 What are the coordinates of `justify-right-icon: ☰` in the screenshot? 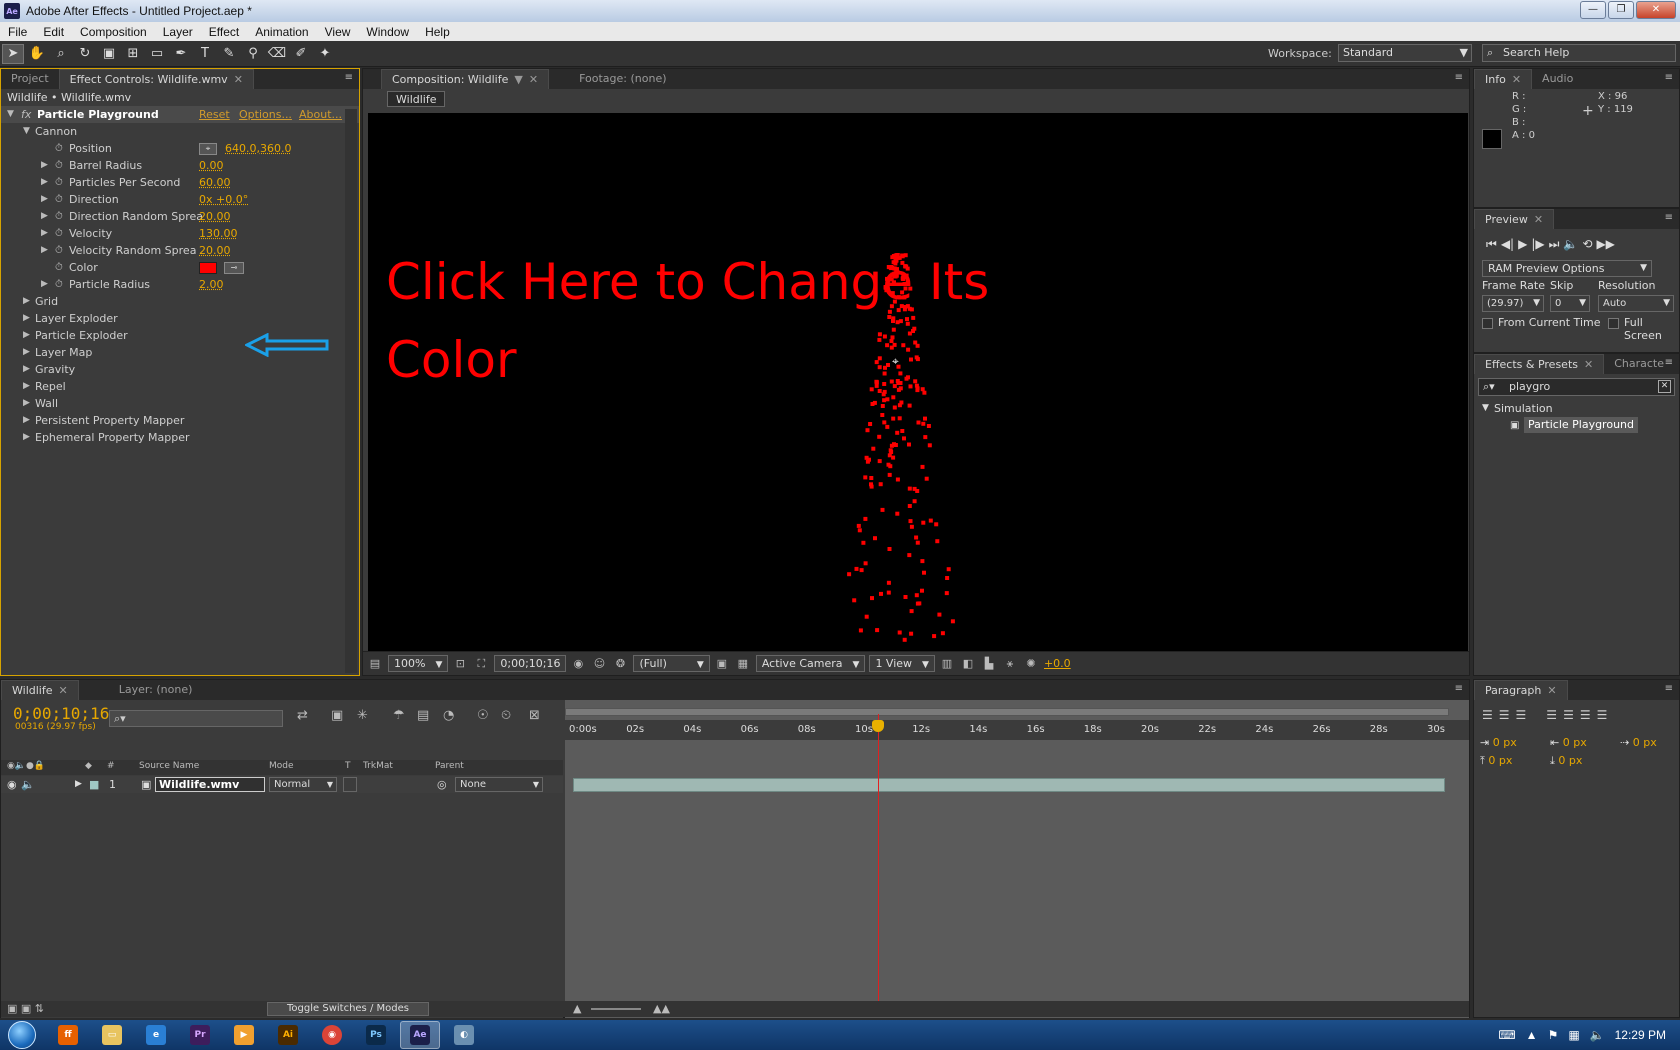 It's located at (1585, 715).